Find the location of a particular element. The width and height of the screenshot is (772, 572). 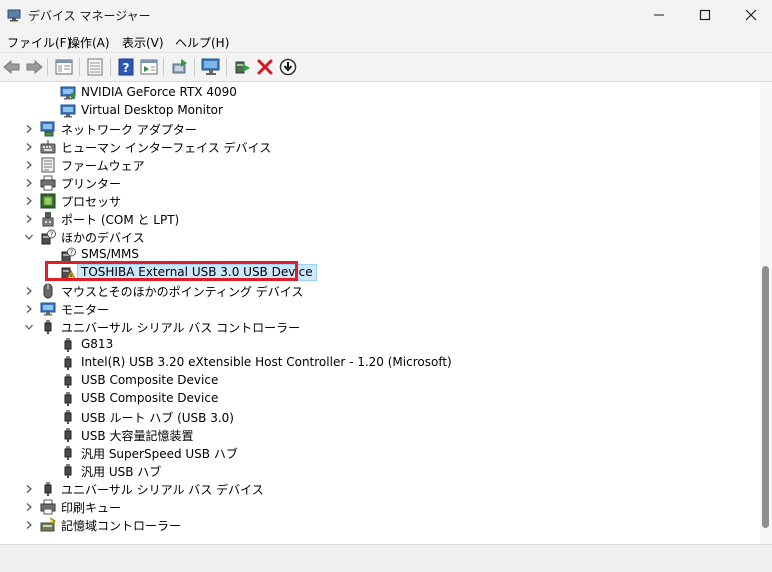

tree-category-ports: ポート (COM と LPT) is located at coordinates (380, 219).